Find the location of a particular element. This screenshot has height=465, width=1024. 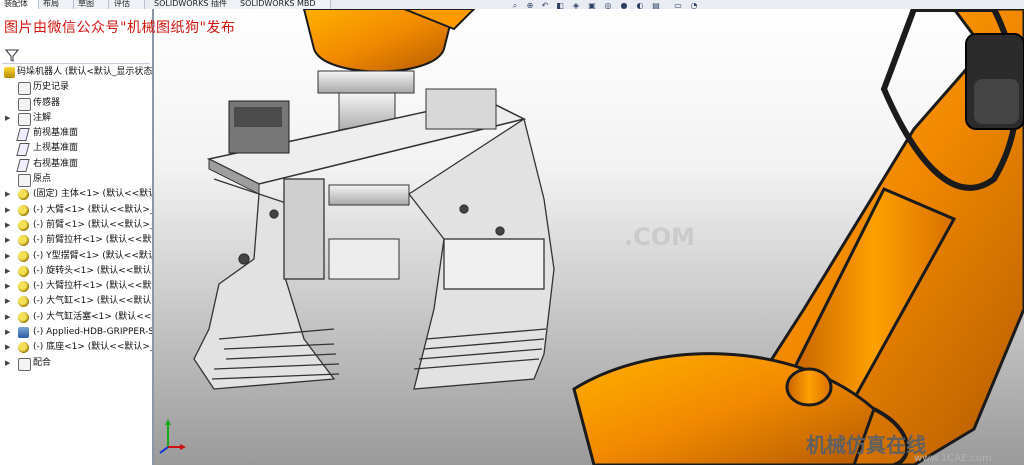

right-gripper-jaw is located at coordinates (481, 253).